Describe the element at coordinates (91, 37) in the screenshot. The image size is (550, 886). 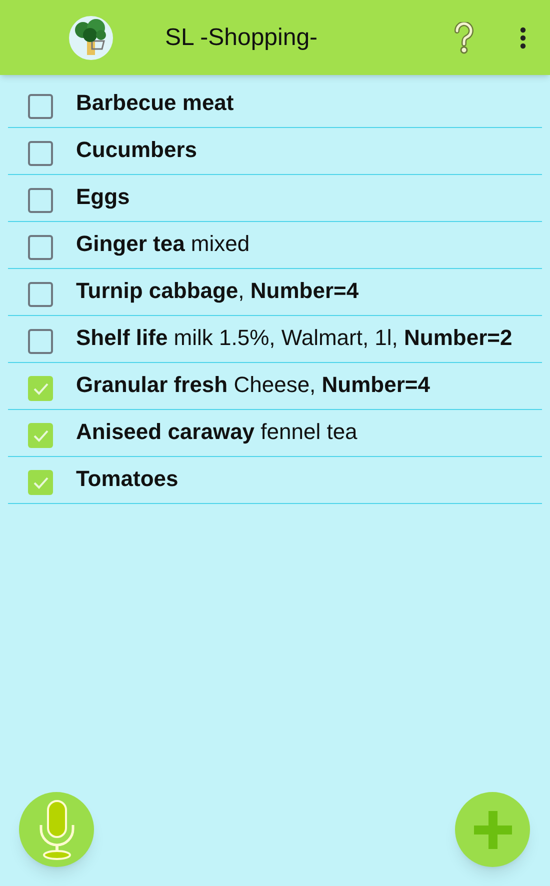
I see `broccoli-cart-logo` at that location.